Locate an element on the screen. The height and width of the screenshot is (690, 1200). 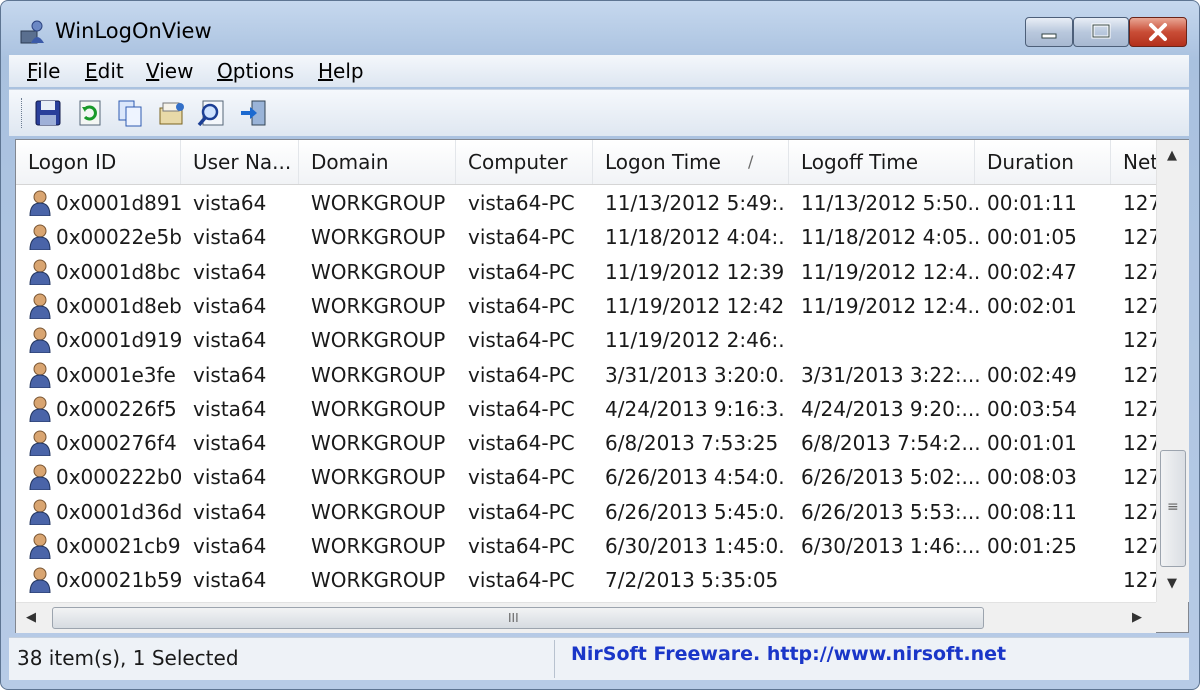
cell-logon-id: 0x0001d8eb is located at coordinates (118, 305).